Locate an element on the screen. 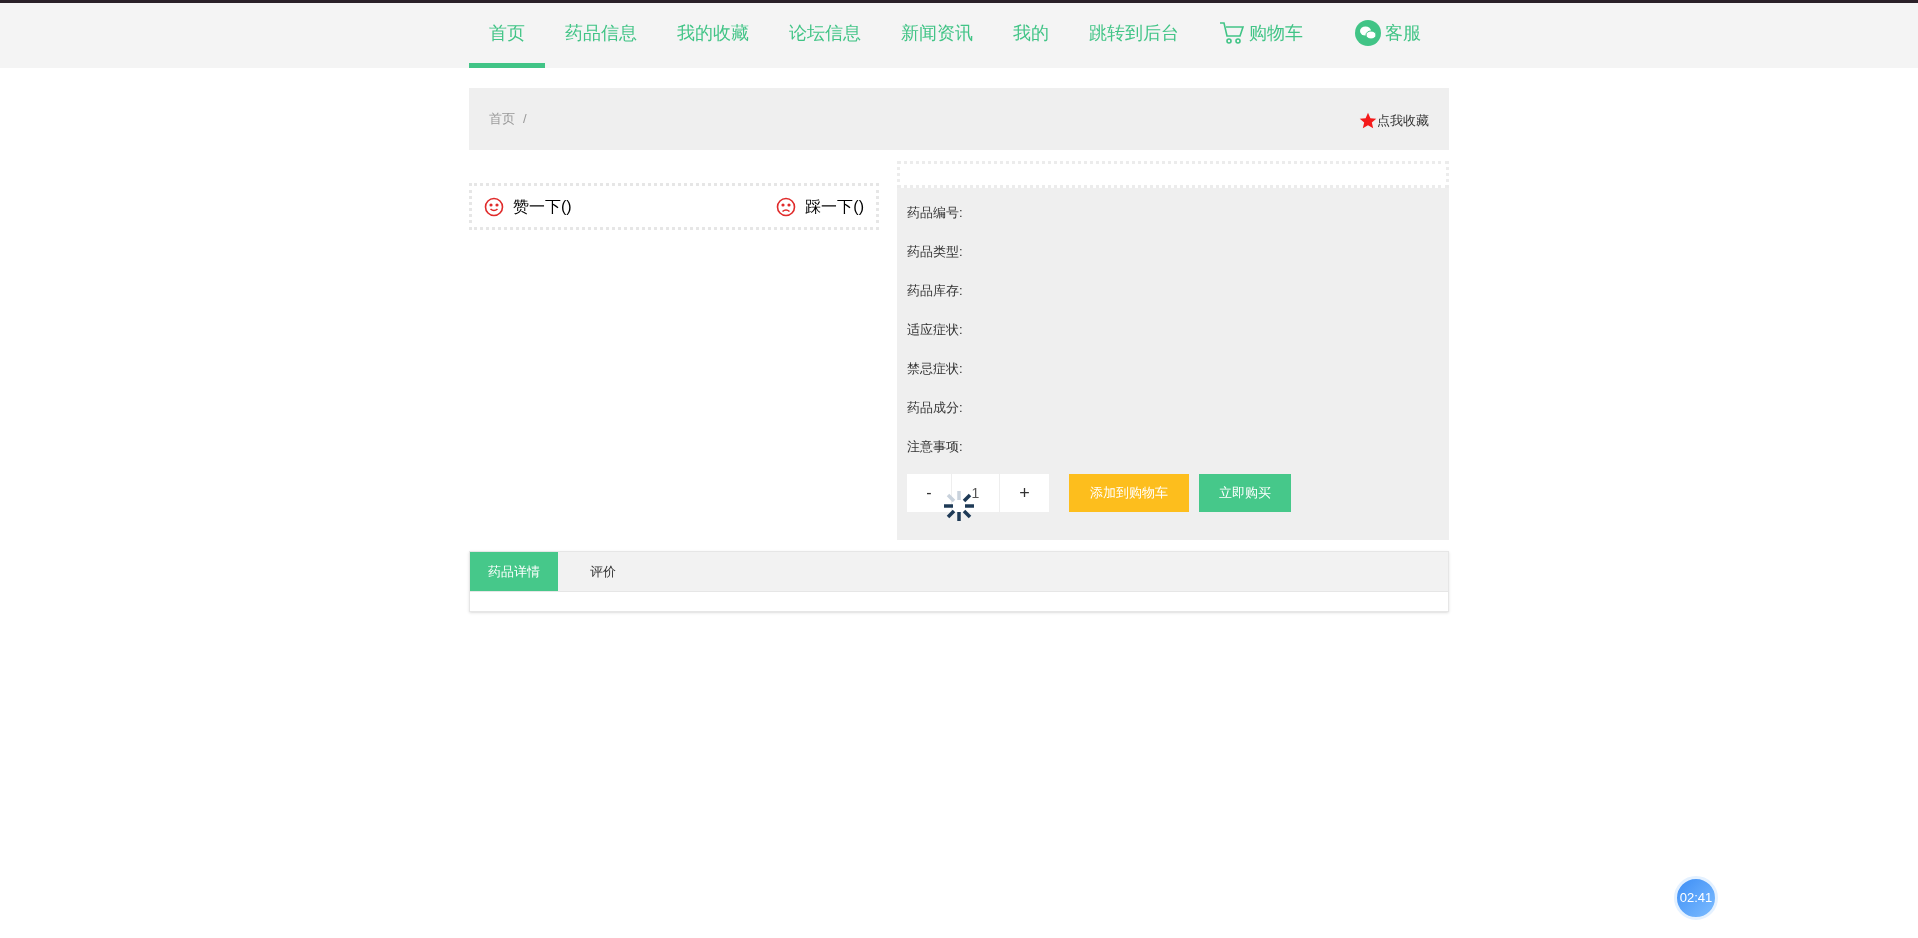 The width and height of the screenshot is (1918, 938). info-label: 药品成分: is located at coordinates (935, 407).